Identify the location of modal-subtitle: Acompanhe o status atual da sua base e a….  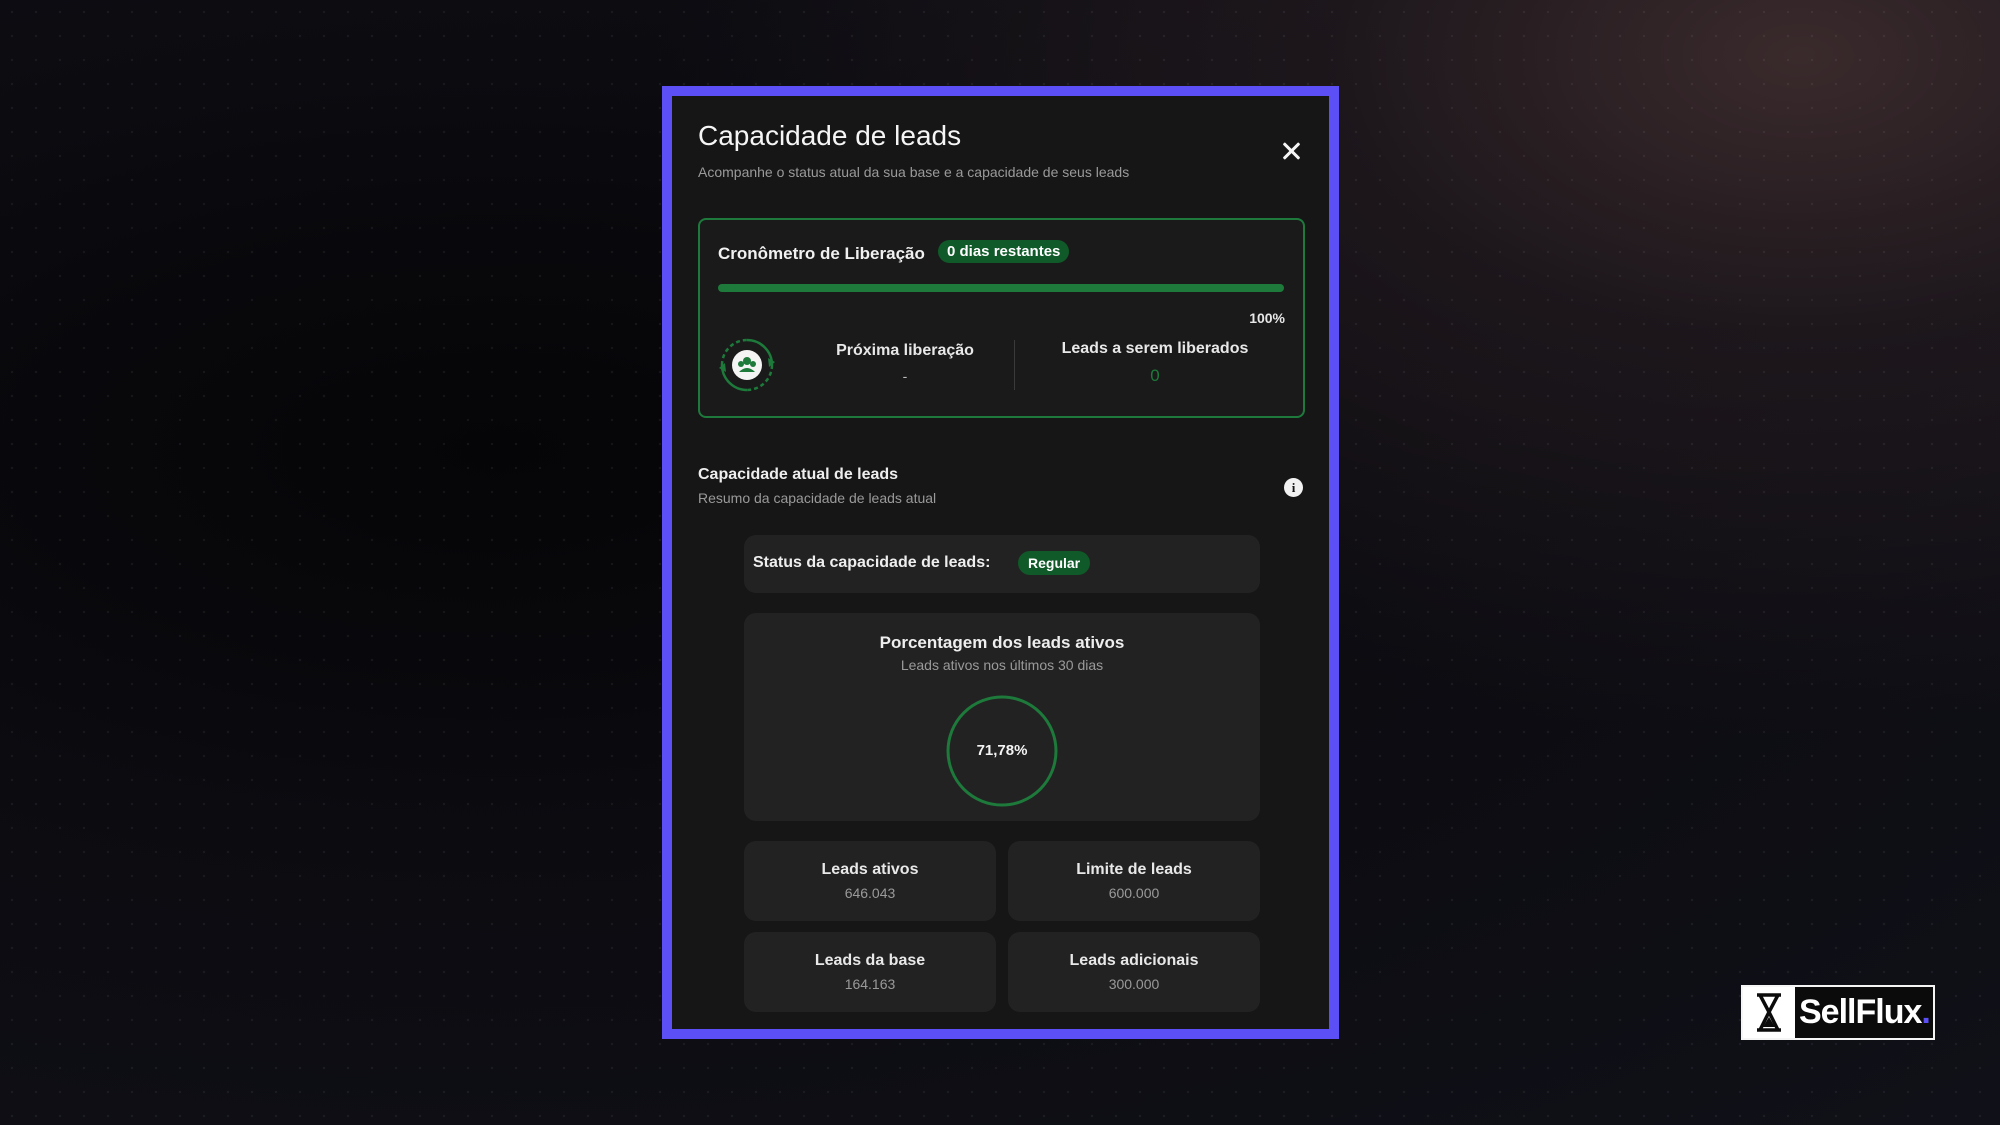
(914, 172).